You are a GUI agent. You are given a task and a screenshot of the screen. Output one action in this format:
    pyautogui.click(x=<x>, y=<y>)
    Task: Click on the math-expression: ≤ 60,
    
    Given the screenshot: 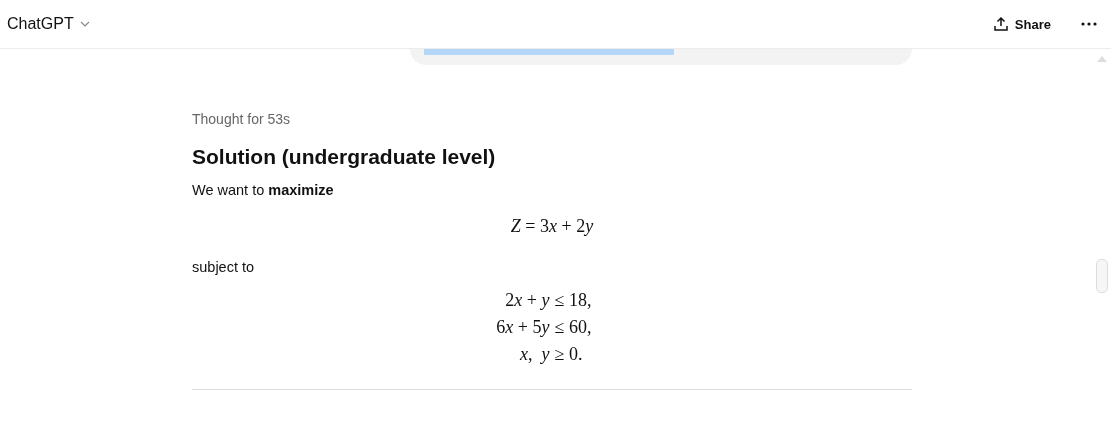 What is the action you would take?
    pyautogui.click(x=573, y=327)
    